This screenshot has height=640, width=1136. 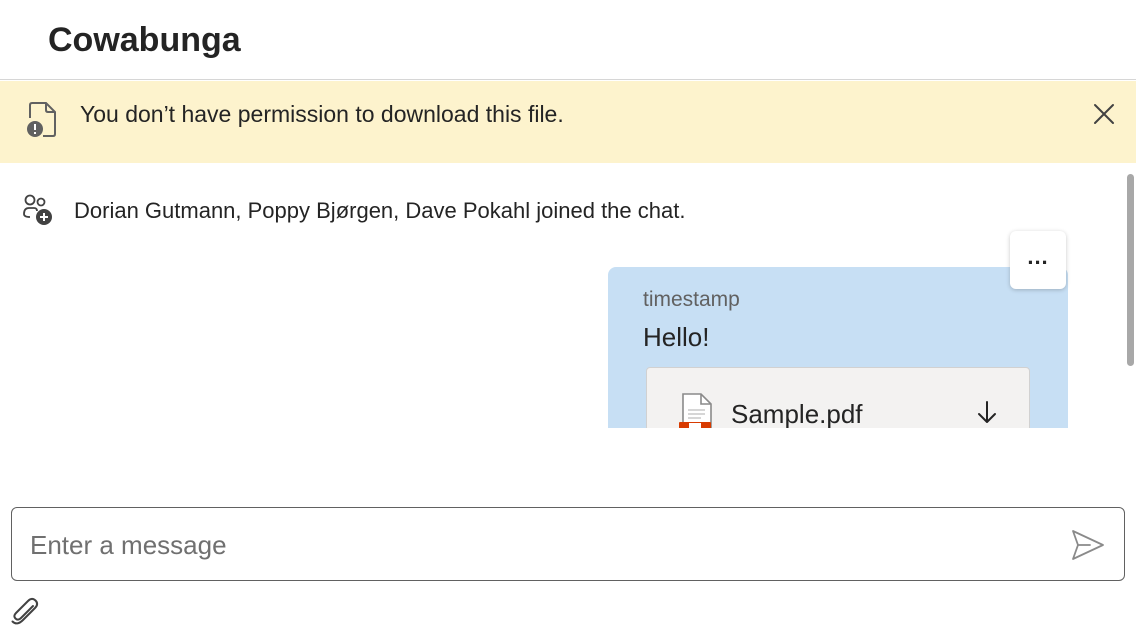 What do you see at coordinates (530, 545) in the screenshot?
I see `message-input` at bounding box center [530, 545].